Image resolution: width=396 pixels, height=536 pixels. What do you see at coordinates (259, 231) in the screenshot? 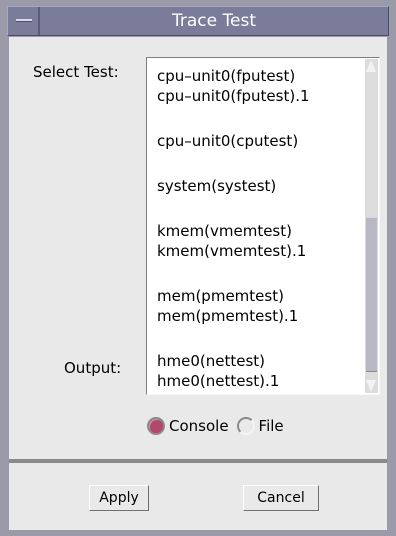
I see `test-list-item: kmem(vmemtest)` at bounding box center [259, 231].